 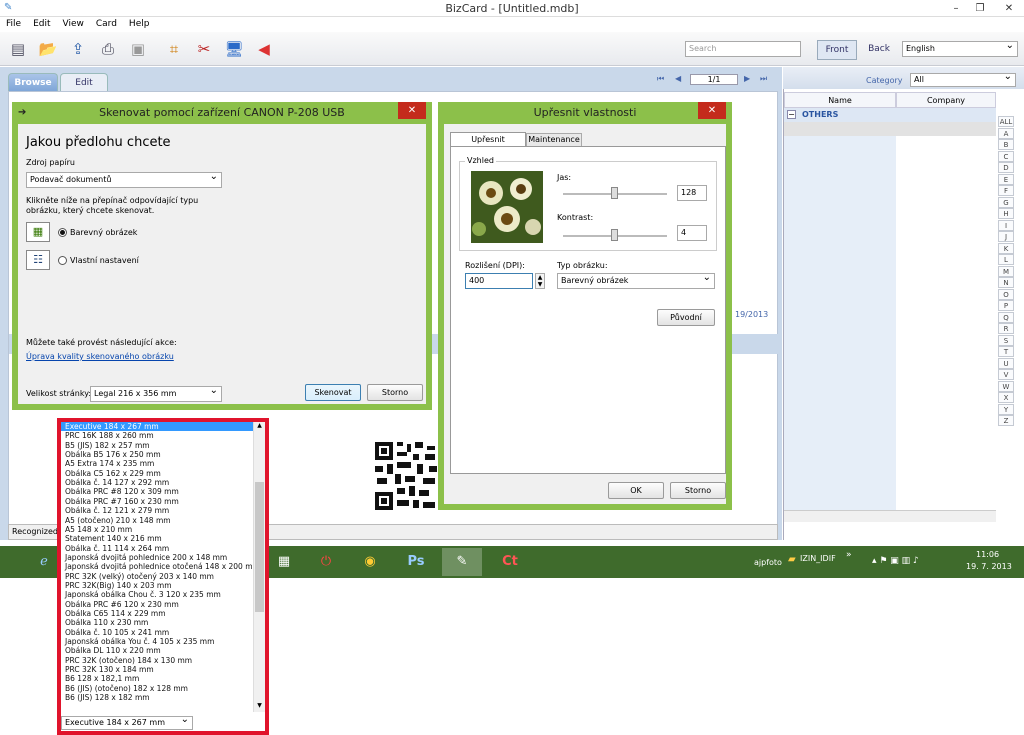 I want to click on custom-settings-icon: ☷, so click(x=38, y=260).